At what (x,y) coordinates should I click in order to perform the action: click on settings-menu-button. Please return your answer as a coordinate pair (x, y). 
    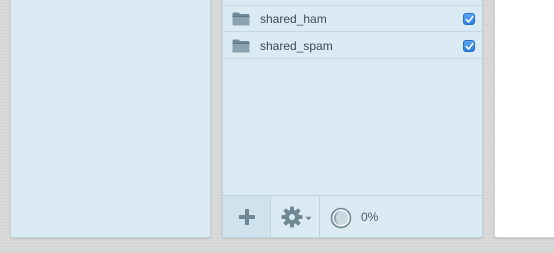
    Looking at the image, I should click on (296, 216).